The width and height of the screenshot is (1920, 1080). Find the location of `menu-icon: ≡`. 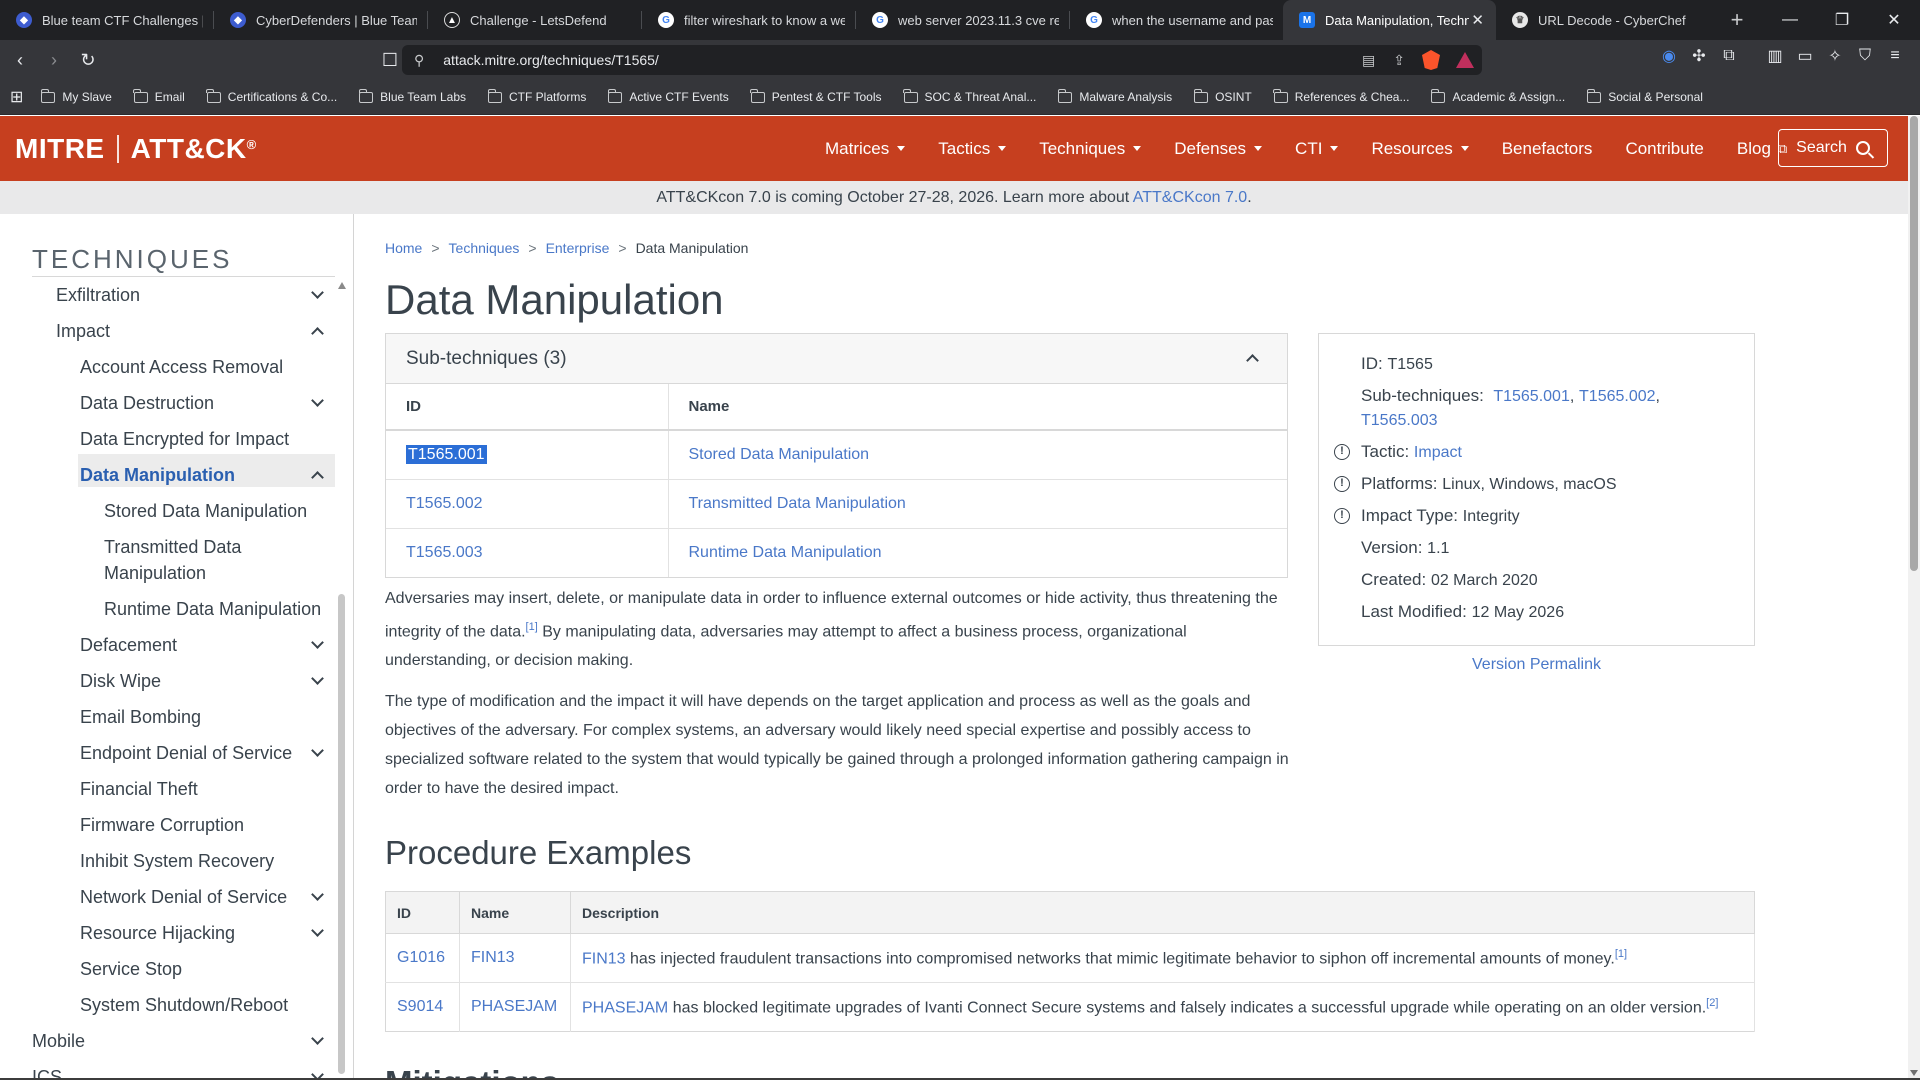

menu-icon: ≡ is located at coordinates (1895, 56).